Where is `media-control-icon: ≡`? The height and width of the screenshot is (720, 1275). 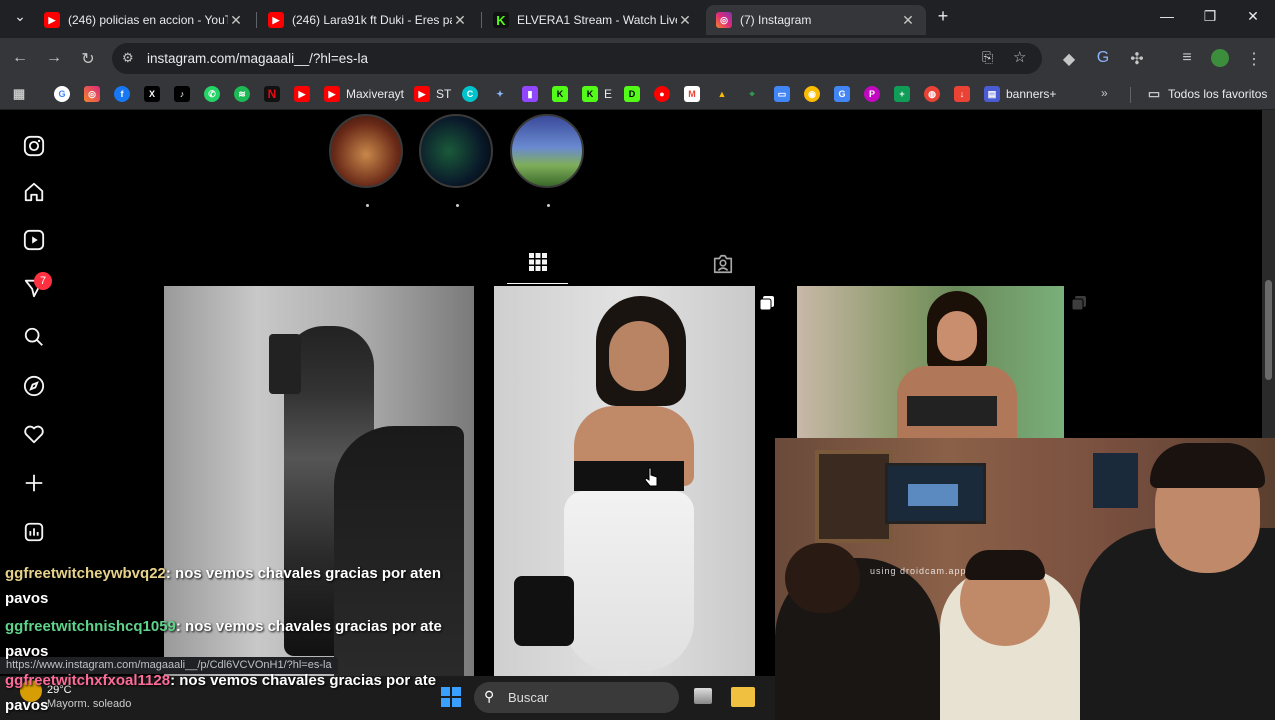
media-control-icon: ≡ is located at coordinates (1187, 58).